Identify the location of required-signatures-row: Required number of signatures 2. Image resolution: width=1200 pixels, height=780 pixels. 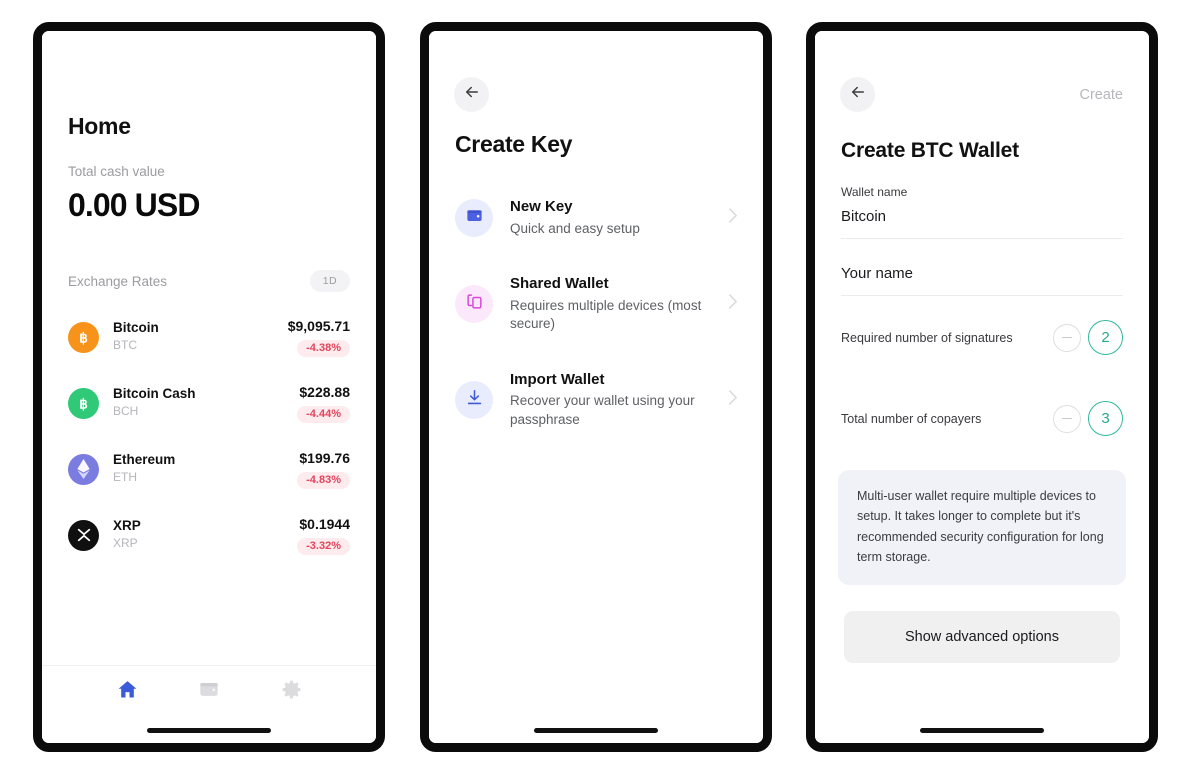
(982, 336).